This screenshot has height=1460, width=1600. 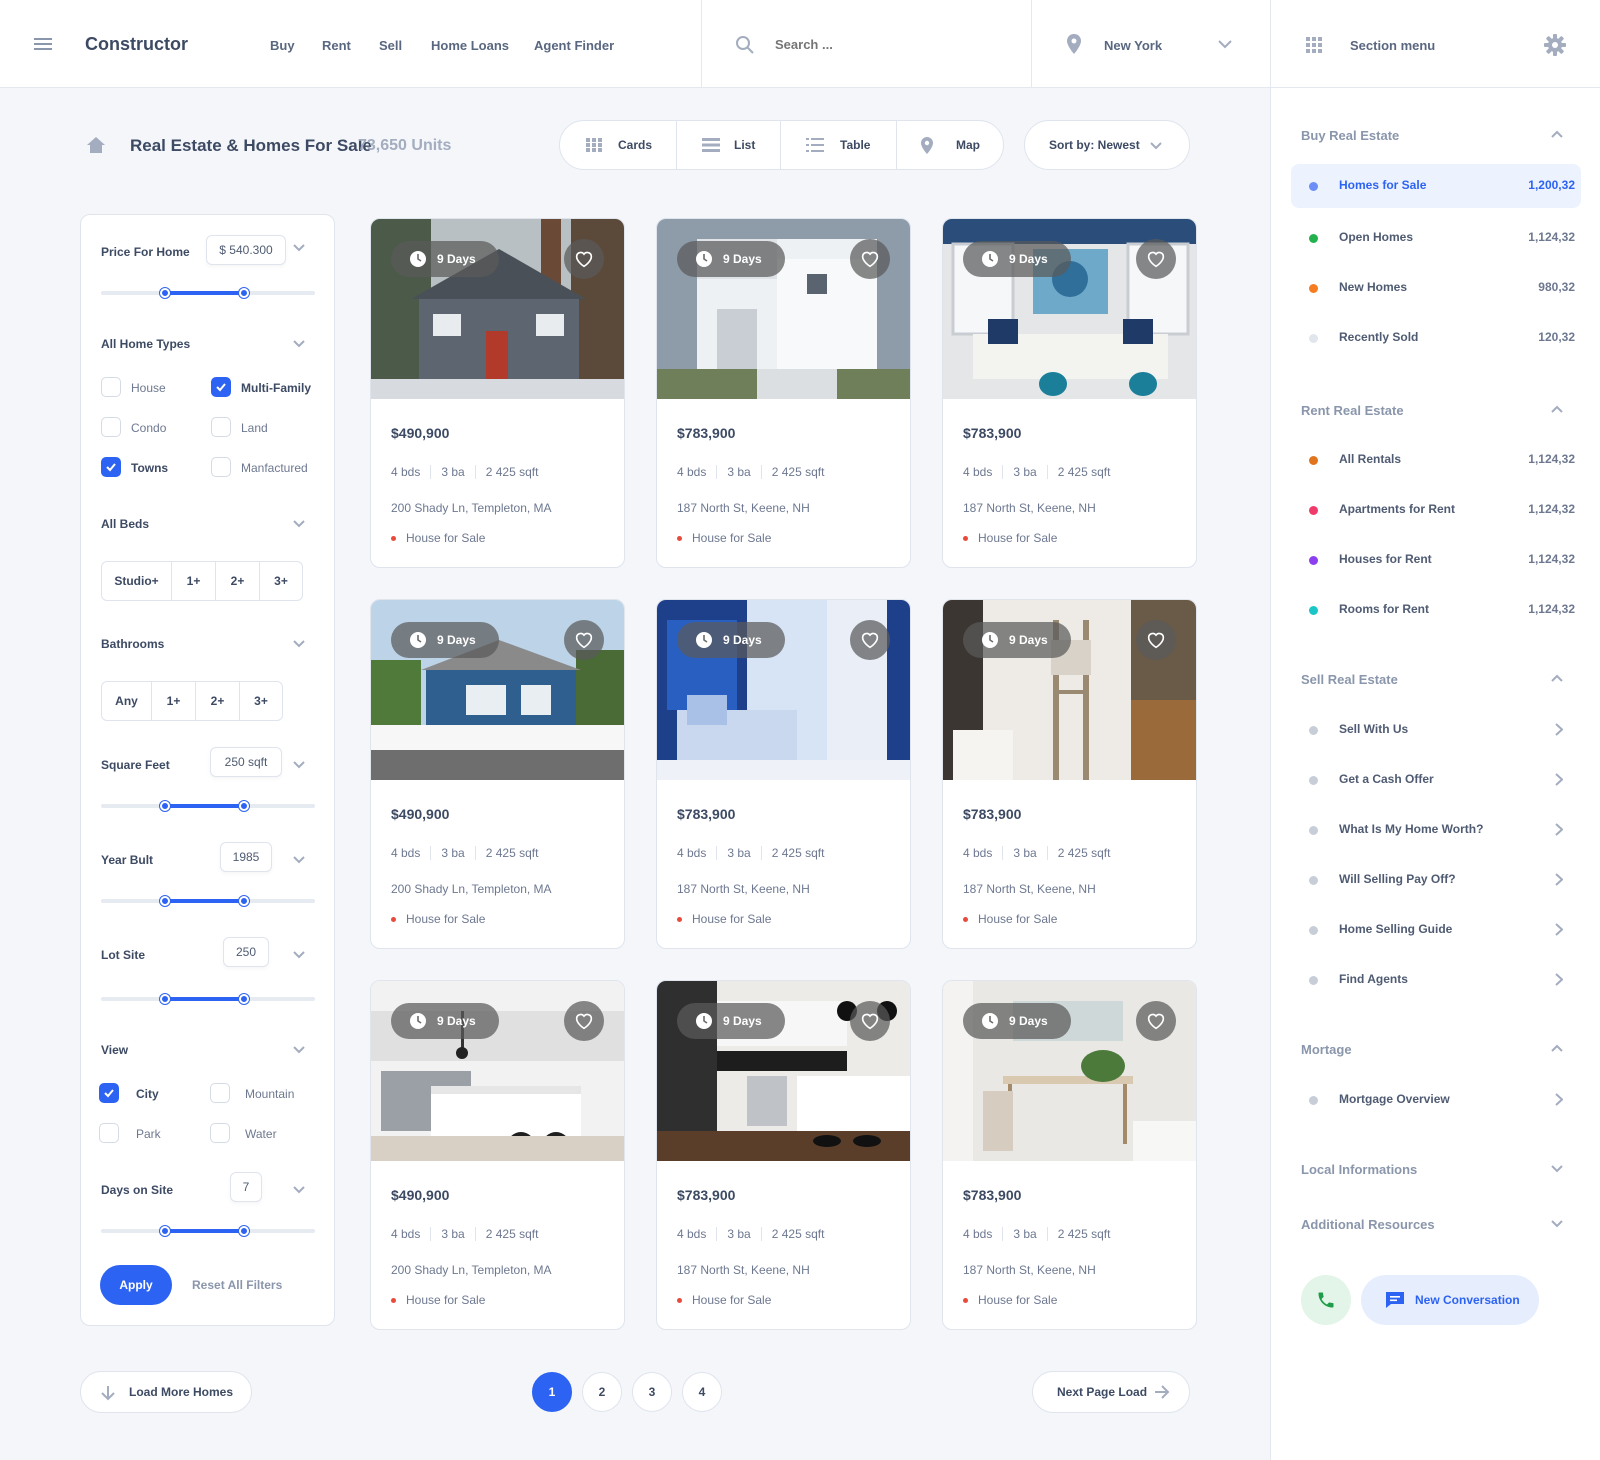 I want to click on nav-buy: Buy, so click(x=282, y=45).